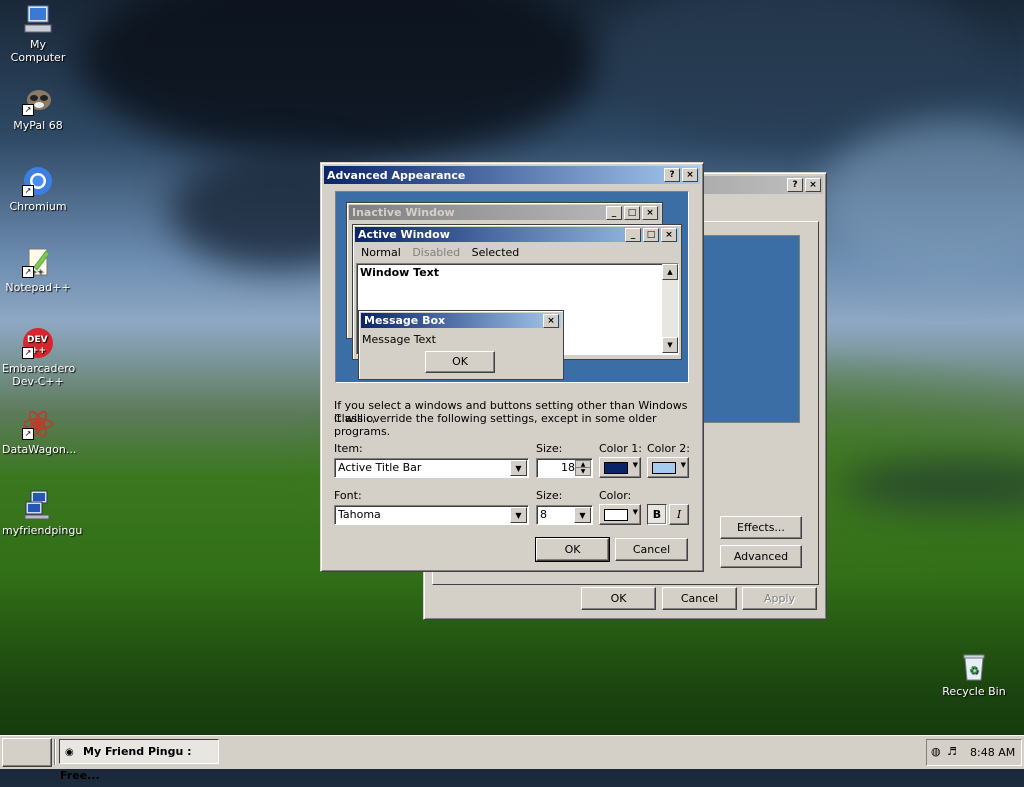  Describe the element at coordinates (543, 514) in the screenshot. I see `font-size-select-value: 8` at that location.